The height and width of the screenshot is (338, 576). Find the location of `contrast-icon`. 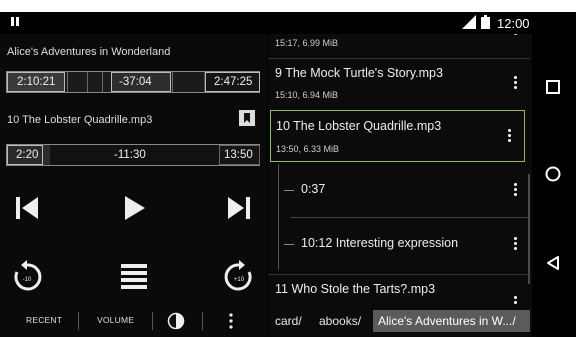

contrast-icon is located at coordinates (176, 321).